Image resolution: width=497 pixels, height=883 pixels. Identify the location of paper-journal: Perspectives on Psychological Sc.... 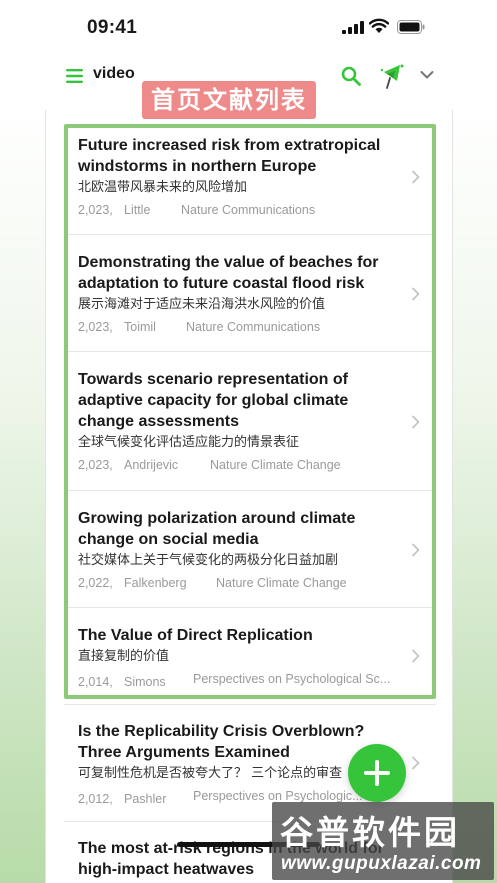
(292, 679).